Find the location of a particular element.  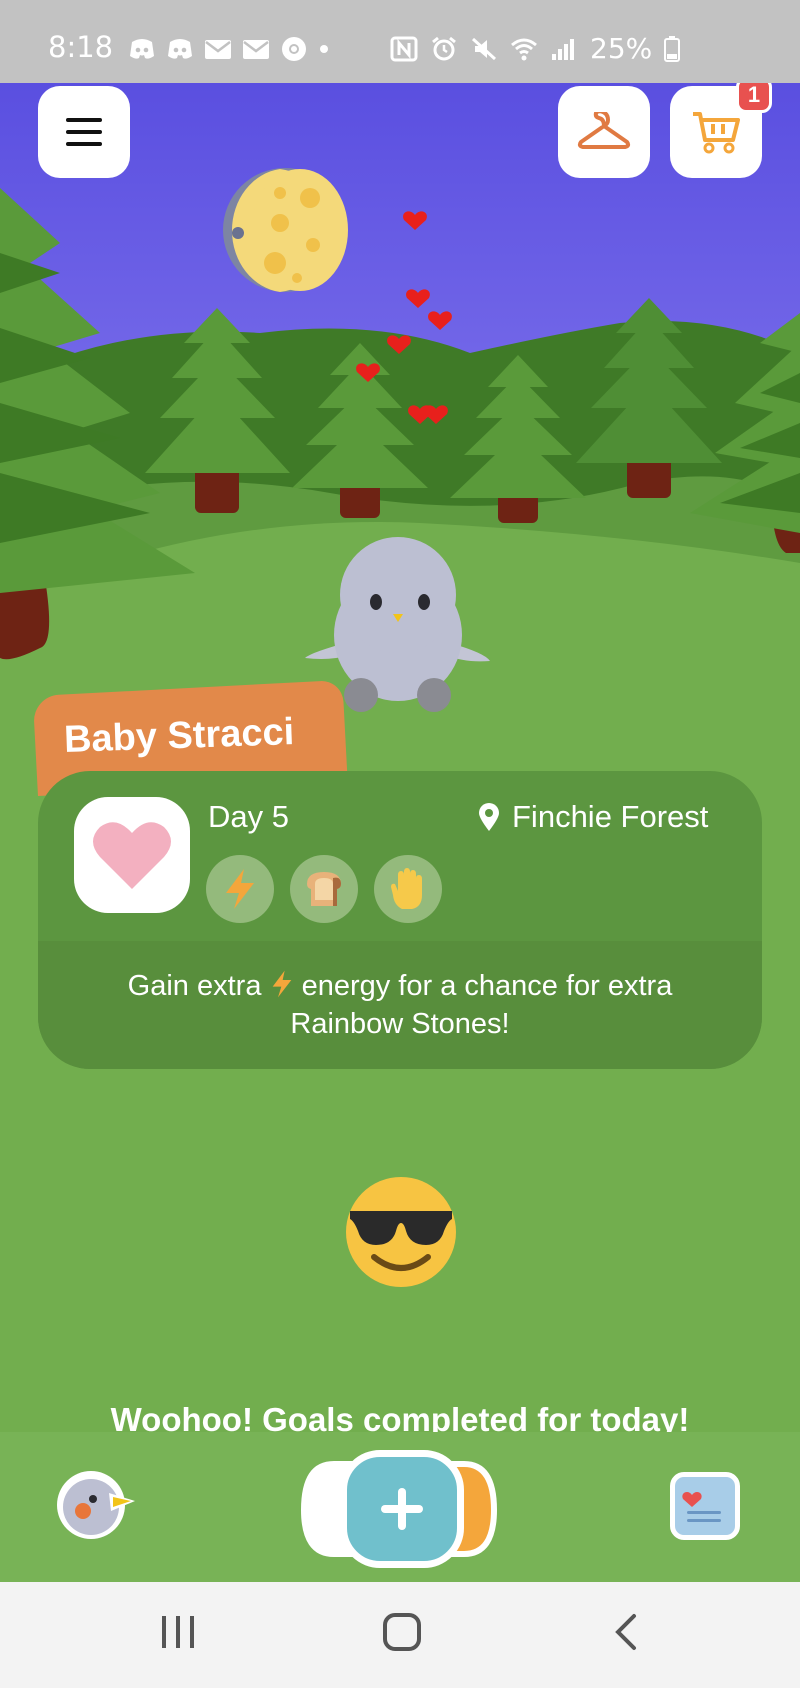

food-stat is located at coordinates (324, 889).